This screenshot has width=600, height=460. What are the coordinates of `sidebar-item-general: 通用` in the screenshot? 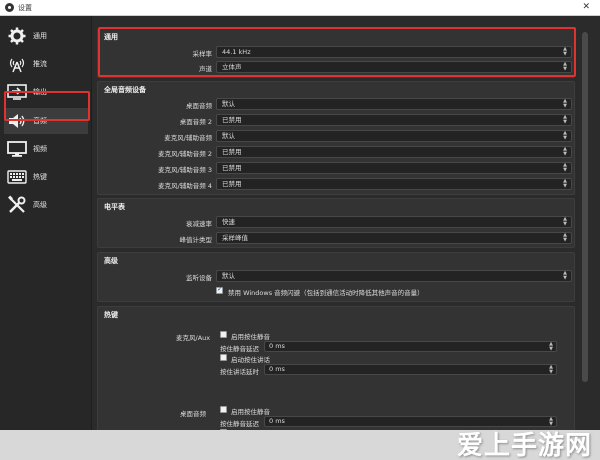 It's located at (46, 36).